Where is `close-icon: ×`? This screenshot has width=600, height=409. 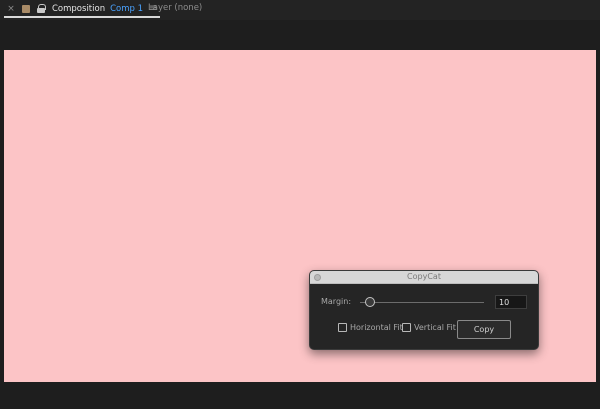 close-icon: × is located at coordinates (11, 9).